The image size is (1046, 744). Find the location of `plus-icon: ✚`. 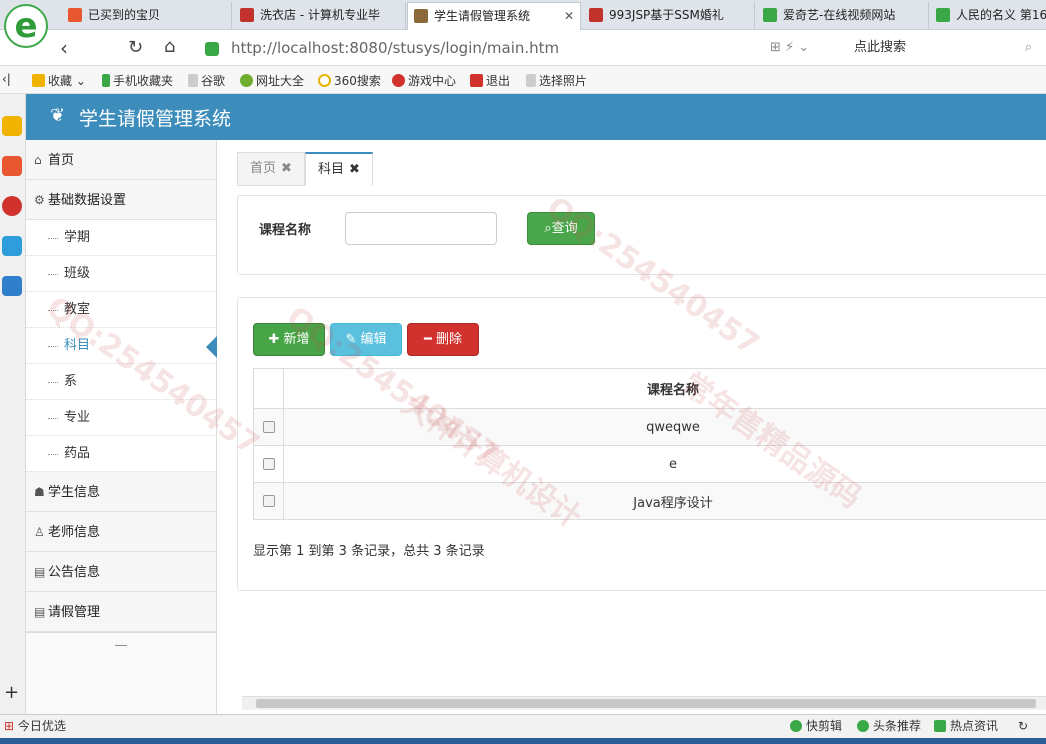

plus-icon: ✚ is located at coordinates (276, 339).